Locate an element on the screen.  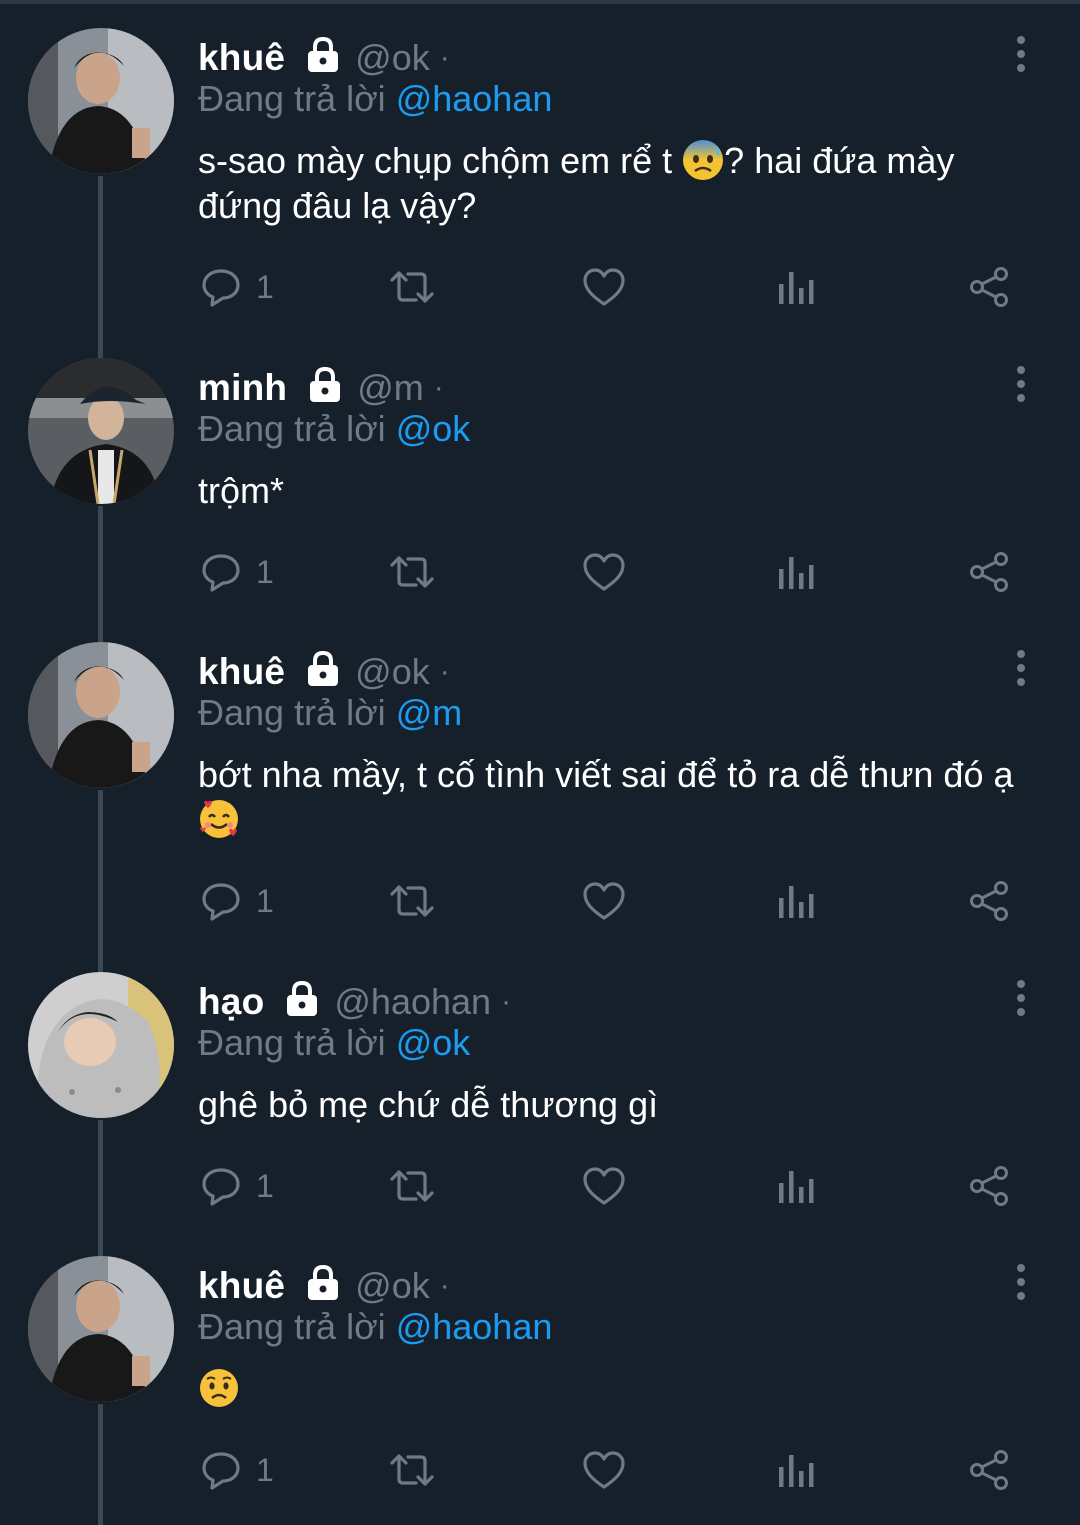
replying-to: Đang trả lời @ok is located at coordinates (623, 1043).